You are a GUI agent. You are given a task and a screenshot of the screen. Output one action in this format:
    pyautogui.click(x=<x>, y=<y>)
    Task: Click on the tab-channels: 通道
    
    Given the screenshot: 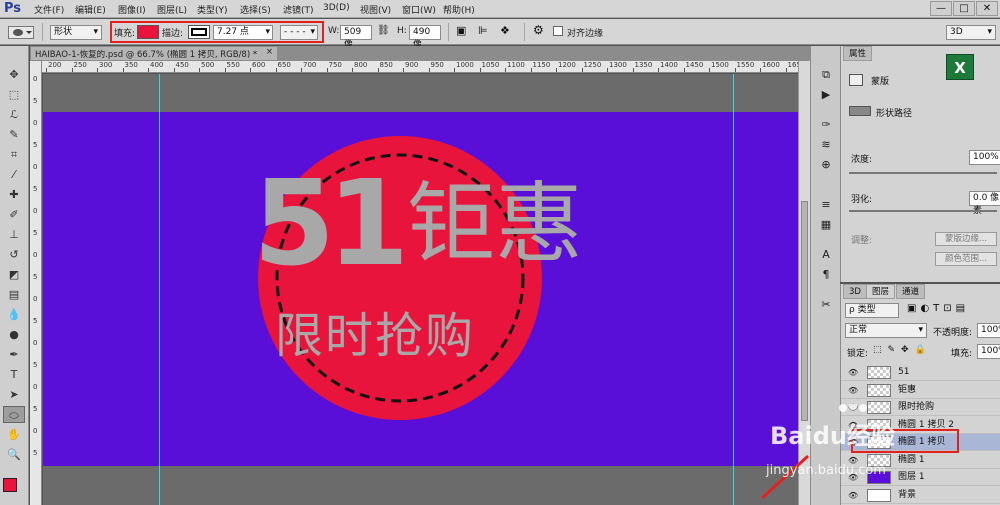 What is the action you would take?
    pyautogui.click(x=911, y=291)
    